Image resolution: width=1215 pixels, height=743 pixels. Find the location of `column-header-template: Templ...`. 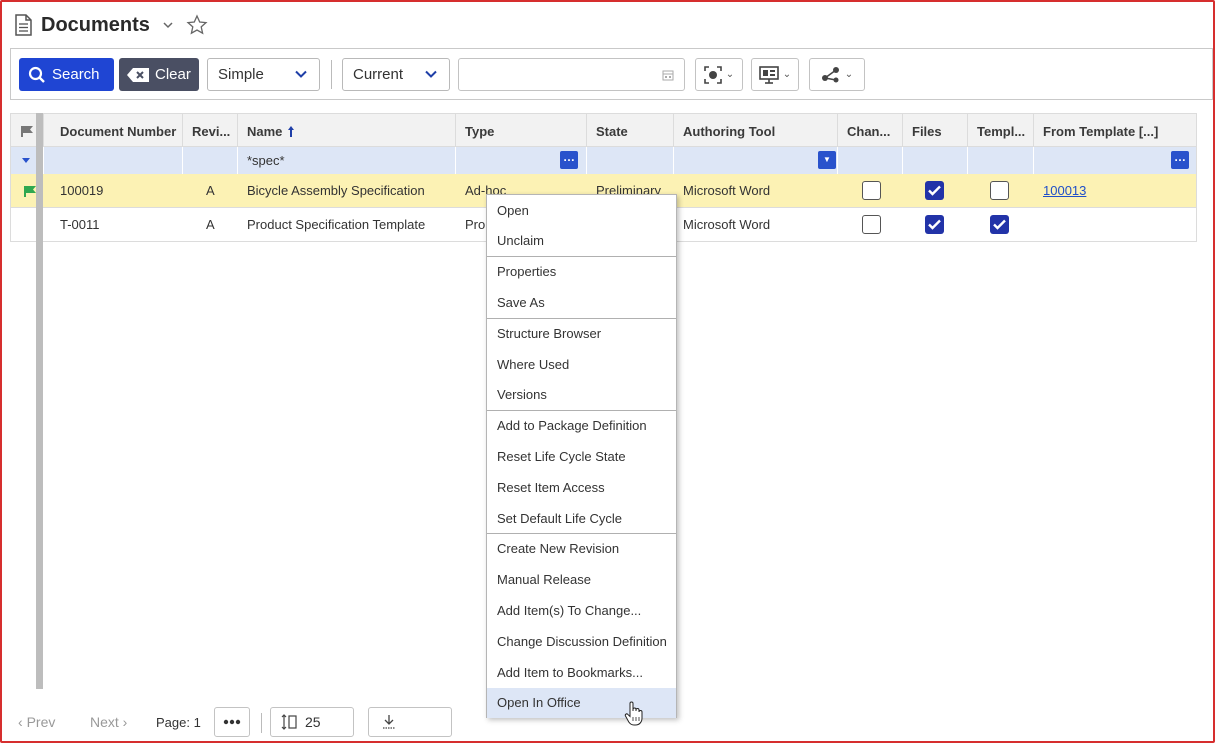

column-header-template: Templ... is located at coordinates (1001, 131).